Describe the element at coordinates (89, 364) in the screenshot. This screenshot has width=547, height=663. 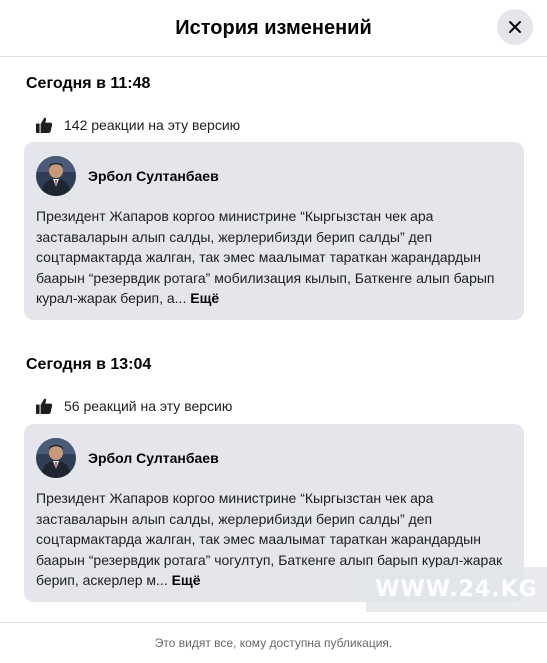
I see `version-time: Сегодня в 13:04` at that location.